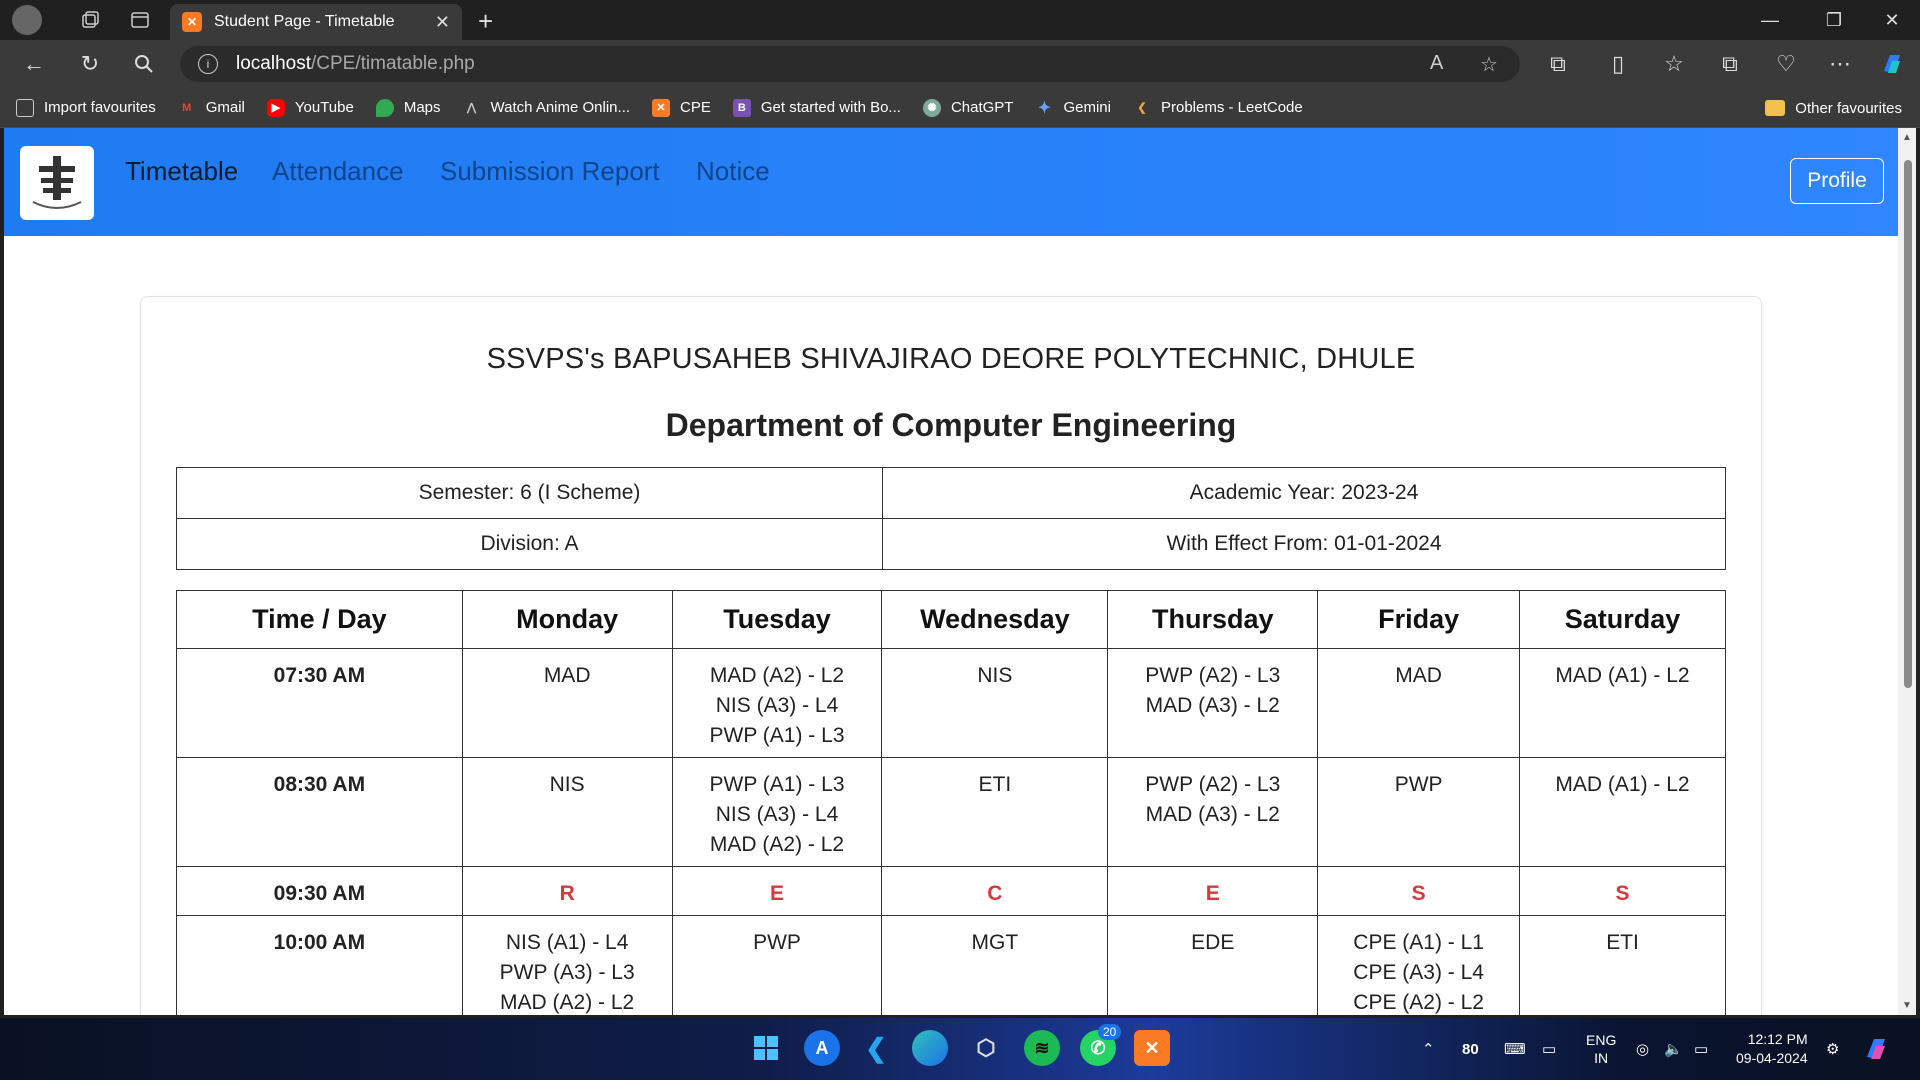 This screenshot has width=1920, height=1080. I want to click on fav-gemini: ✦ Gemini, so click(1073, 108).